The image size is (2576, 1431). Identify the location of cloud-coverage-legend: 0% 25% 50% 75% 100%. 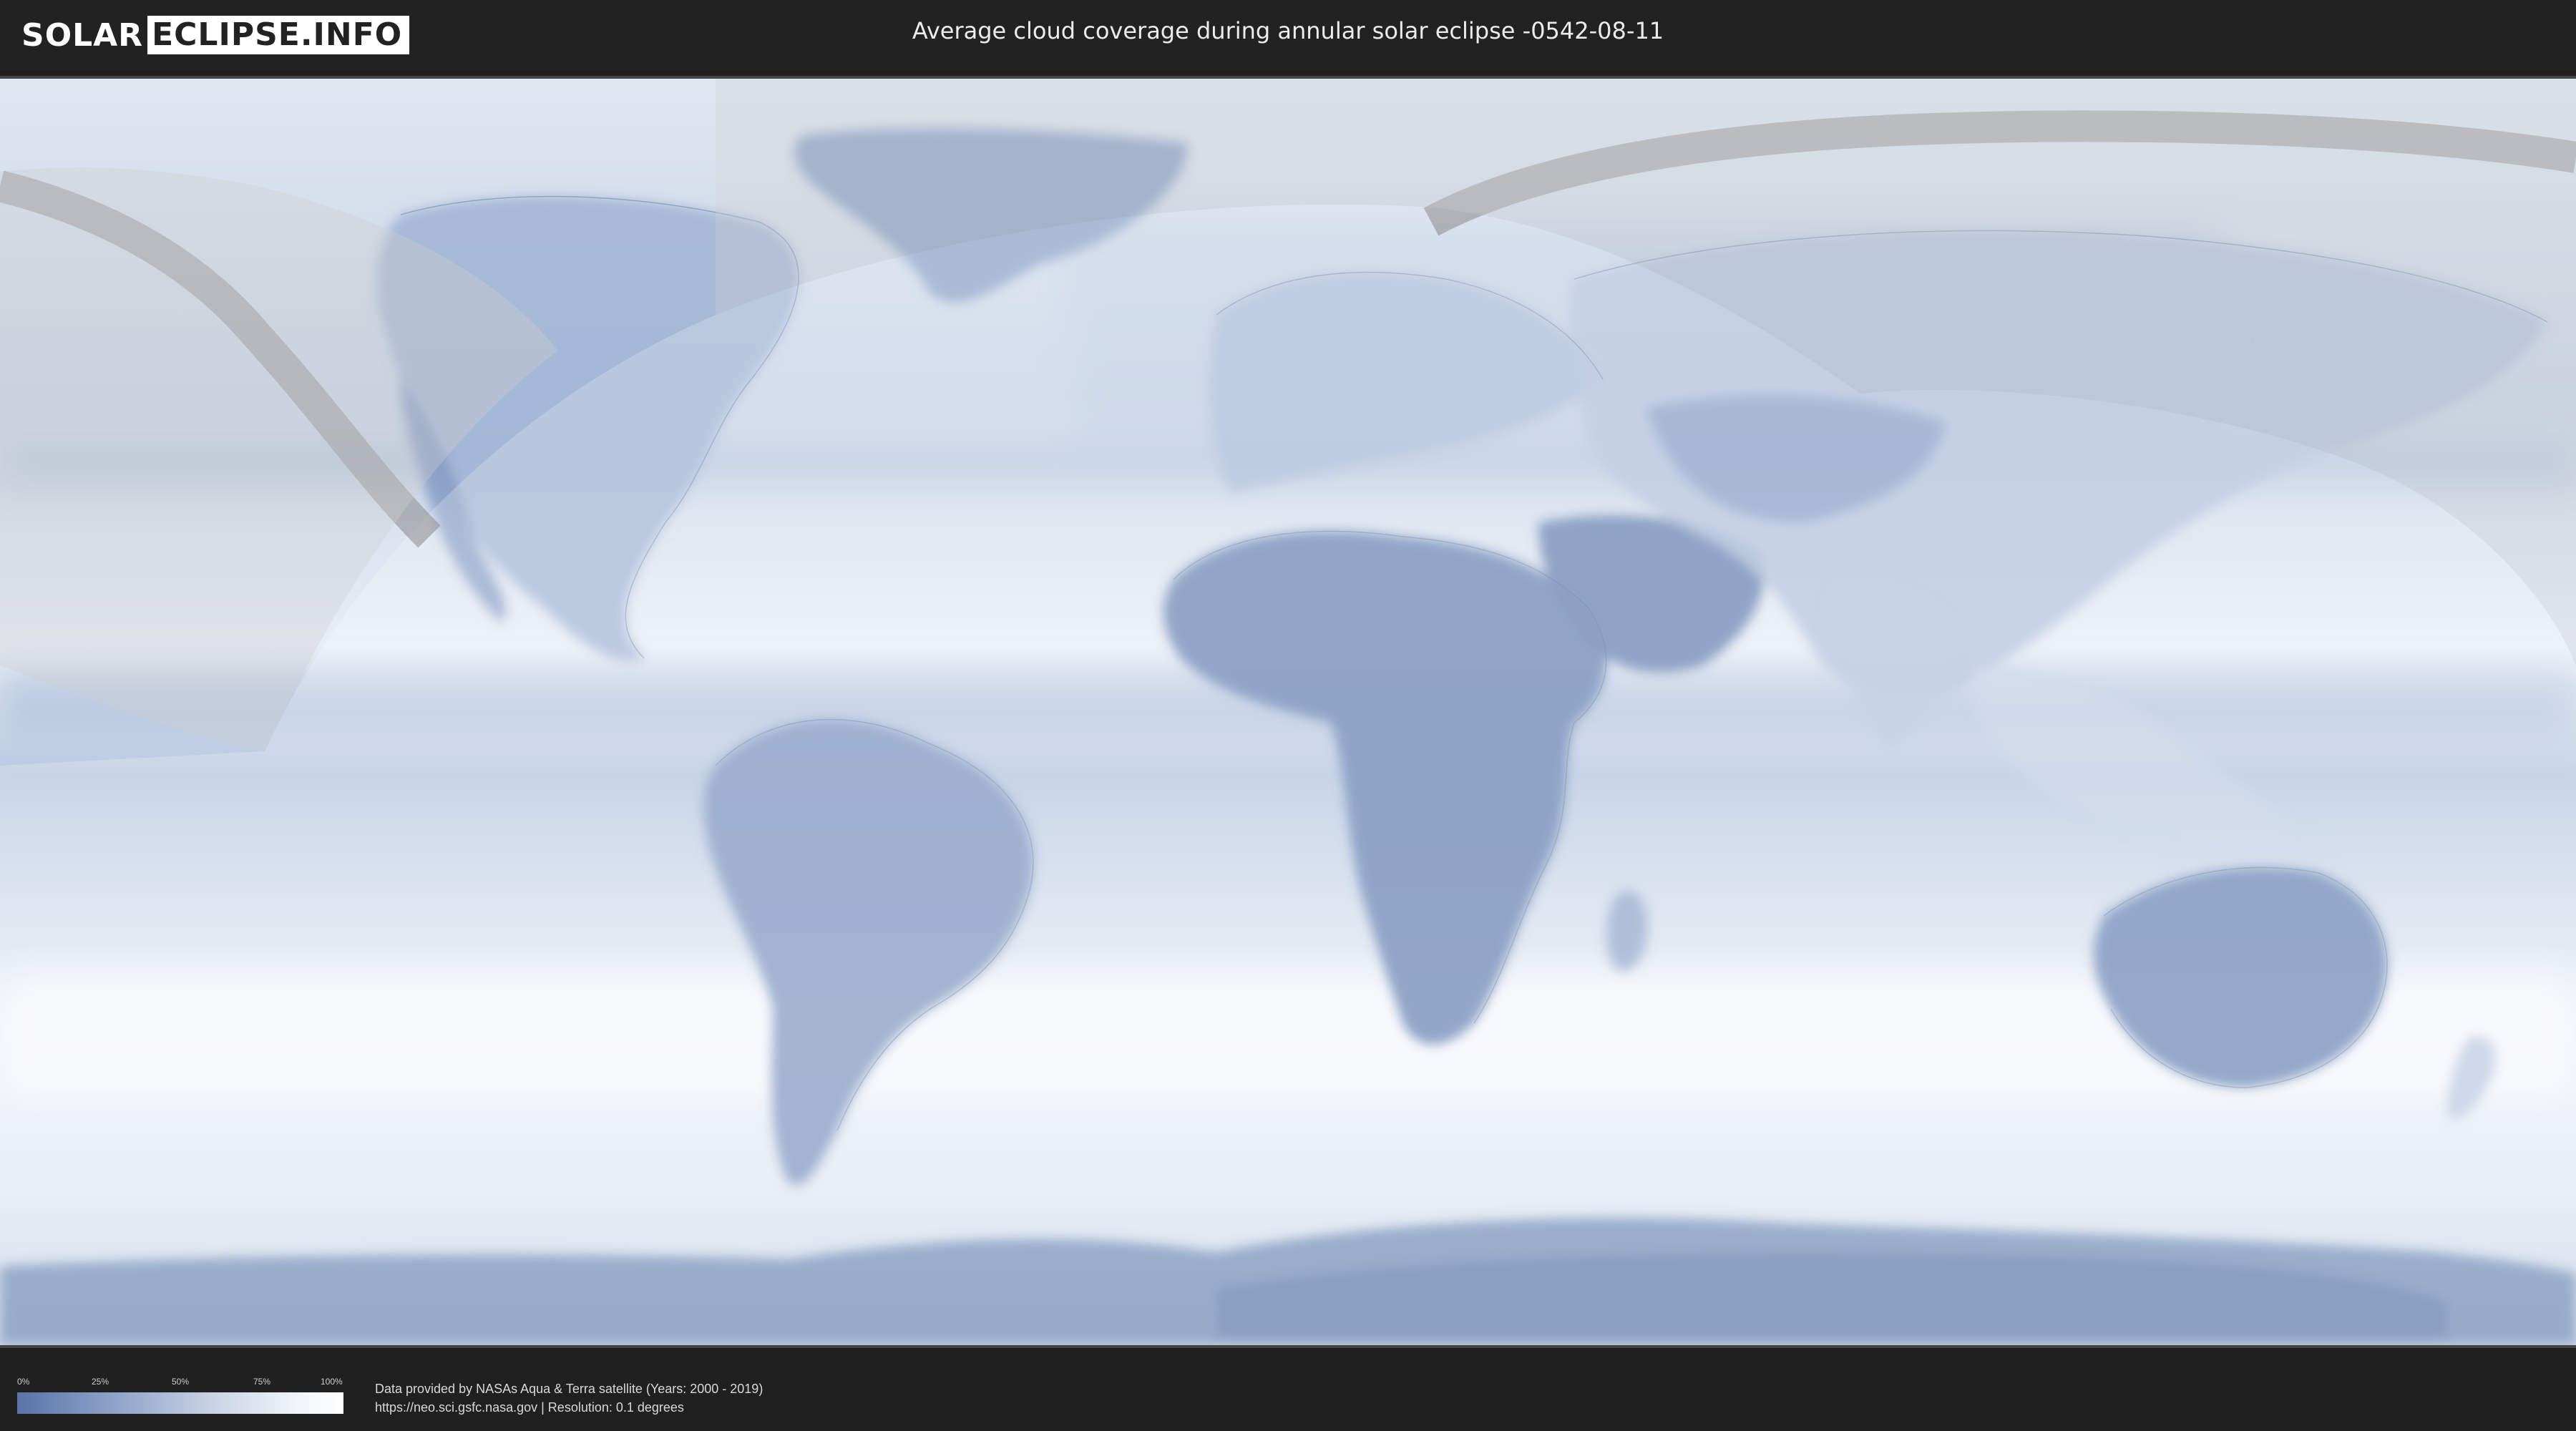
(180, 1395).